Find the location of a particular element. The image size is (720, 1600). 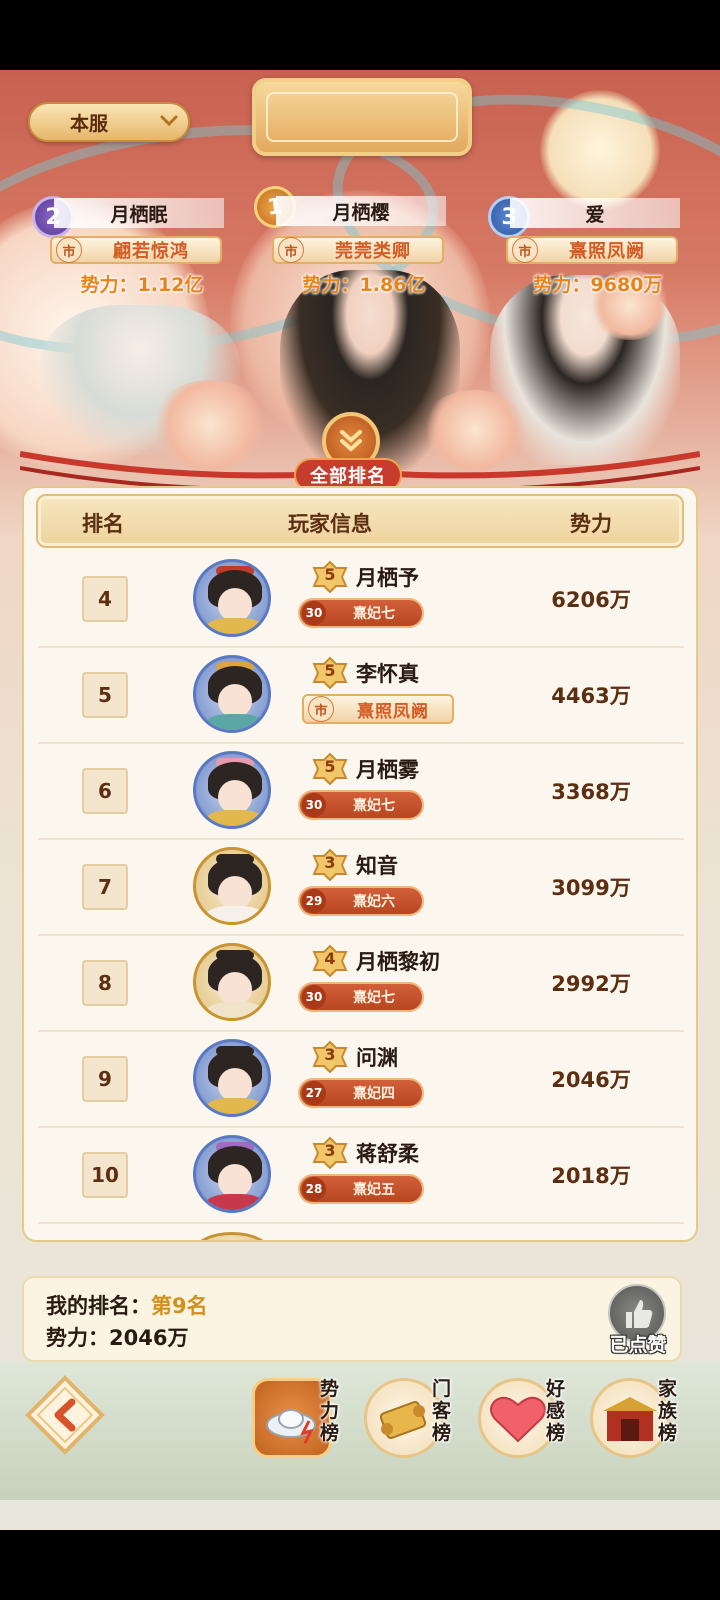

header-rank: 排名 is located at coordinates (103, 524).